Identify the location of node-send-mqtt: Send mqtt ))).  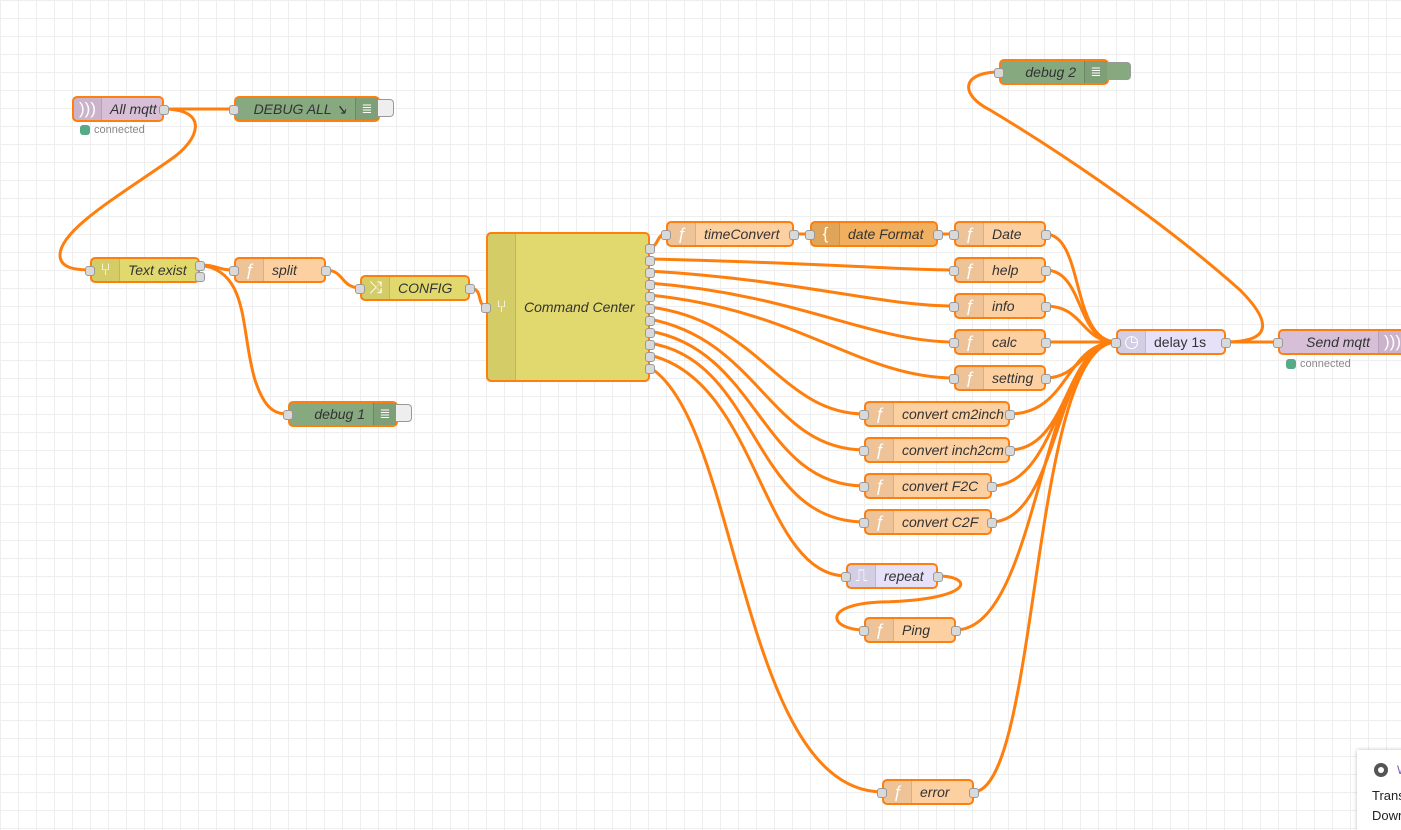
(1337, 342).